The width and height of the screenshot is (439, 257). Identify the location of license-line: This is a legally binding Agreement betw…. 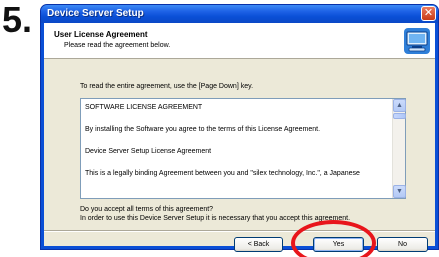
(222, 173).